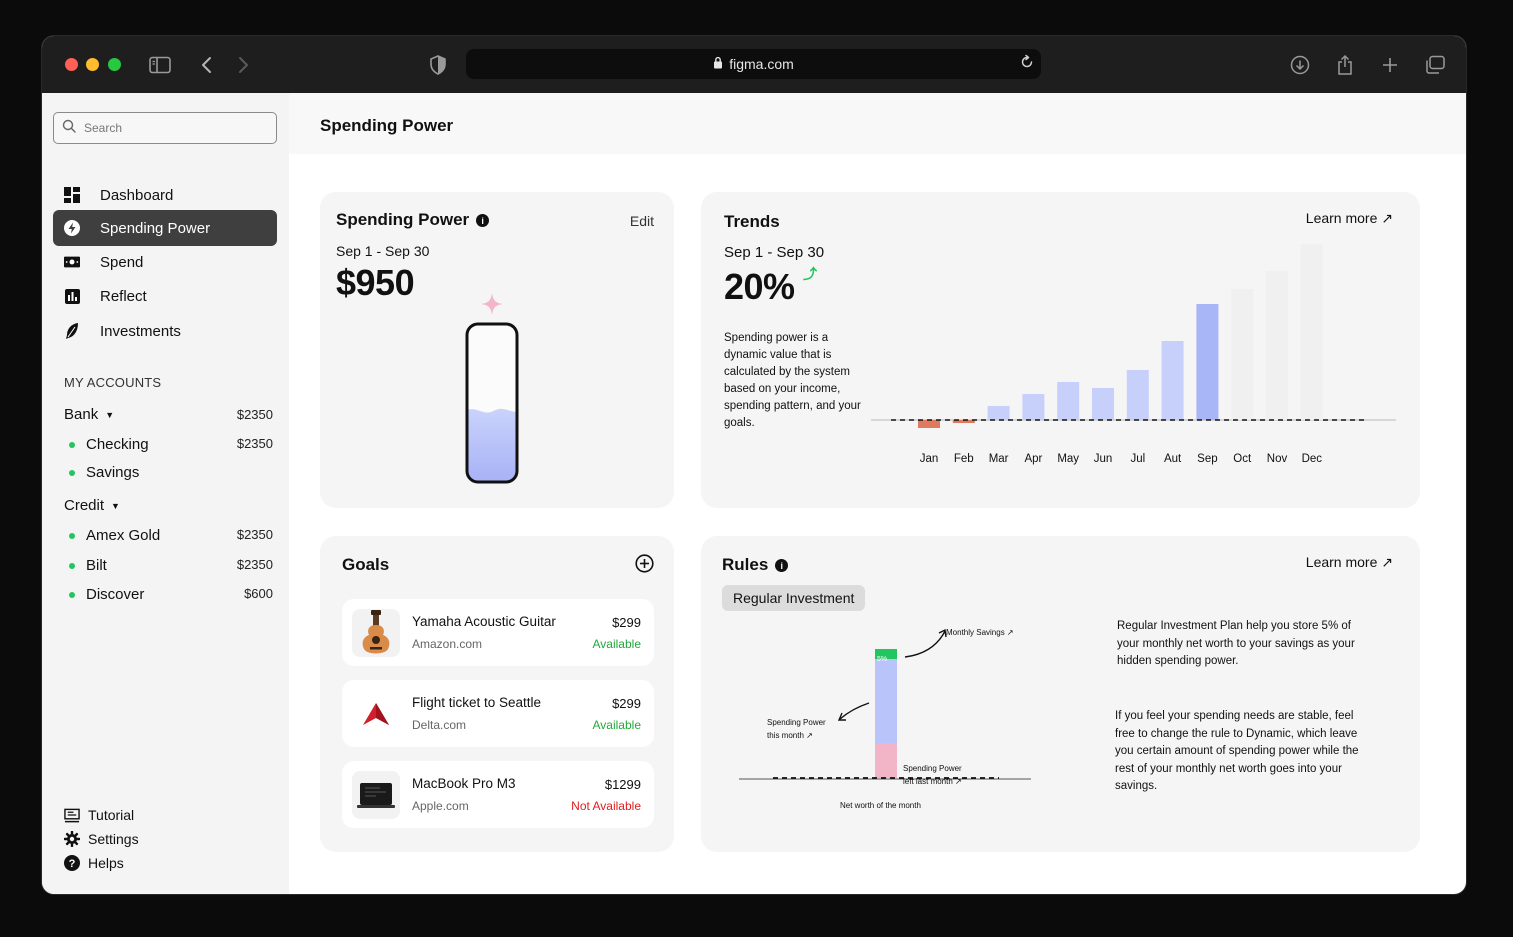  I want to click on page-title: Spending Power, so click(387, 125).